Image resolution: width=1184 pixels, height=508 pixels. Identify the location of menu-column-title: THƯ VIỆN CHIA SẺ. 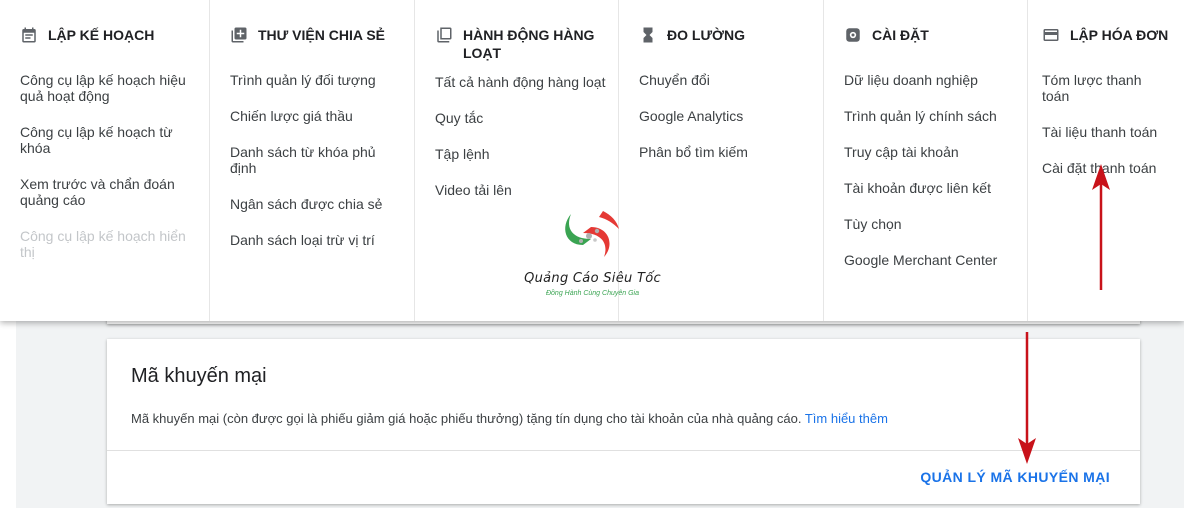
(321, 35).